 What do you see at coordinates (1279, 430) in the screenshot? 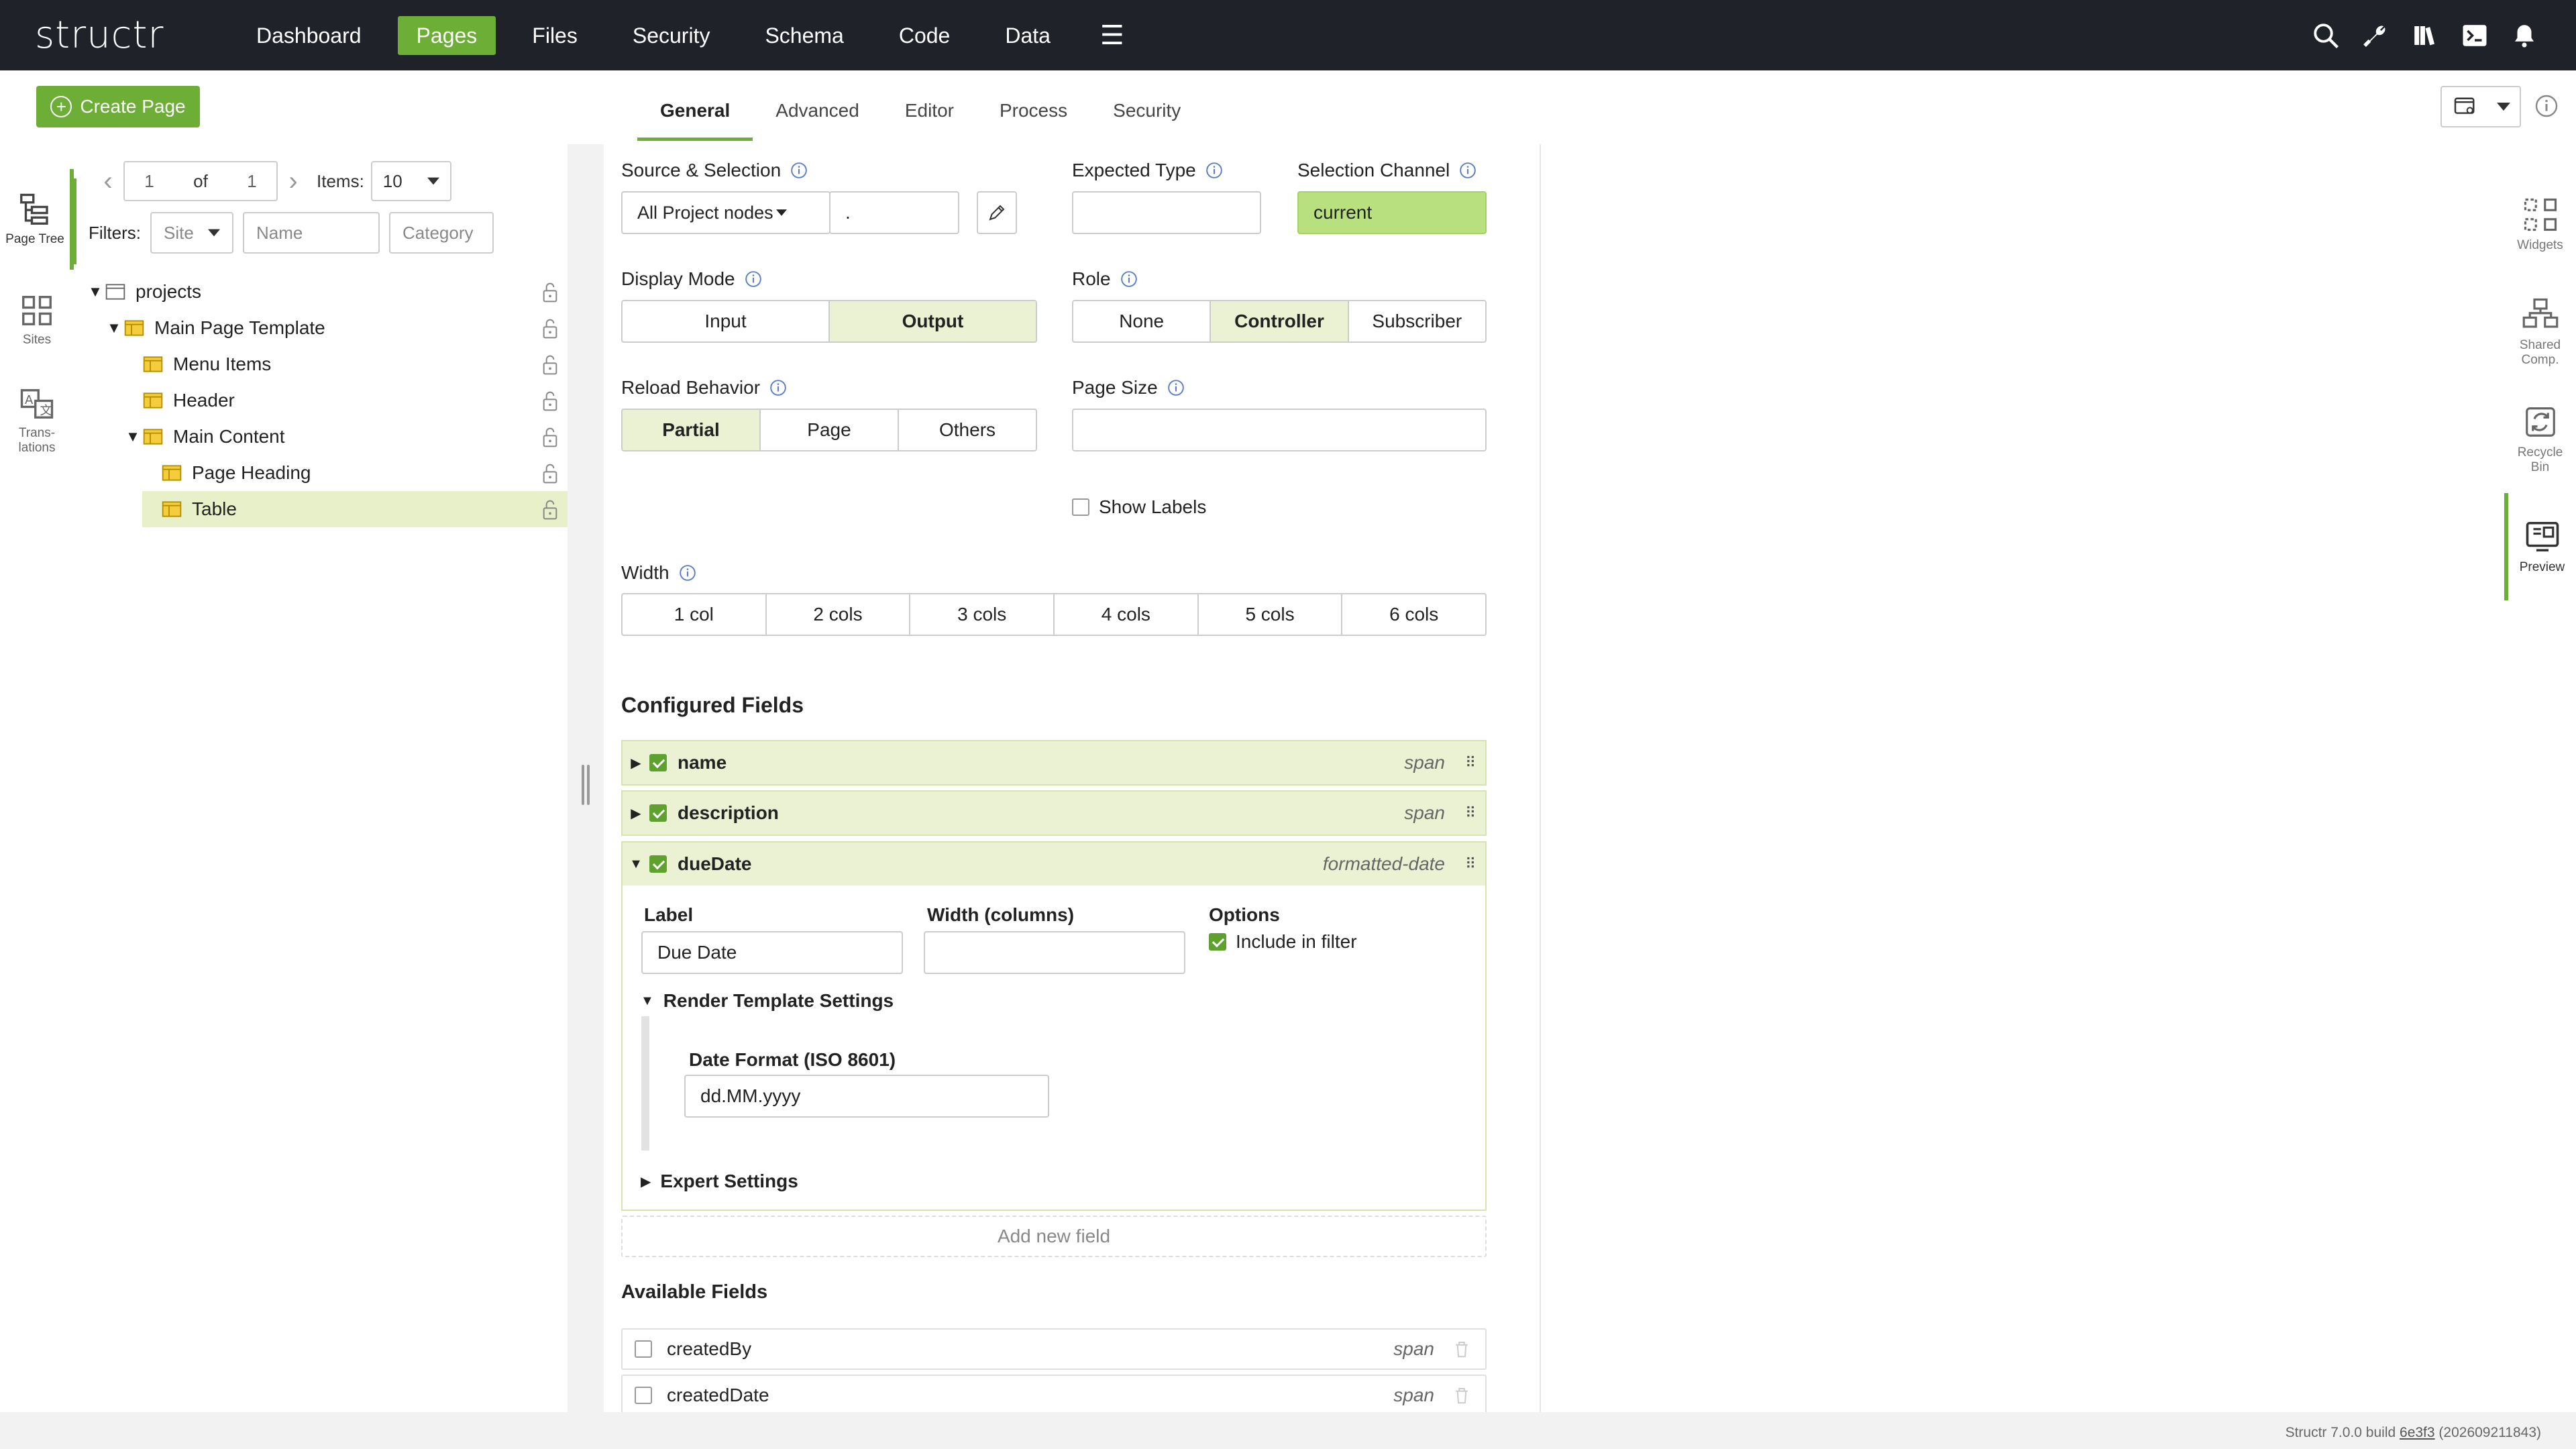
I see `page-size-input` at bounding box center [1279, 430].